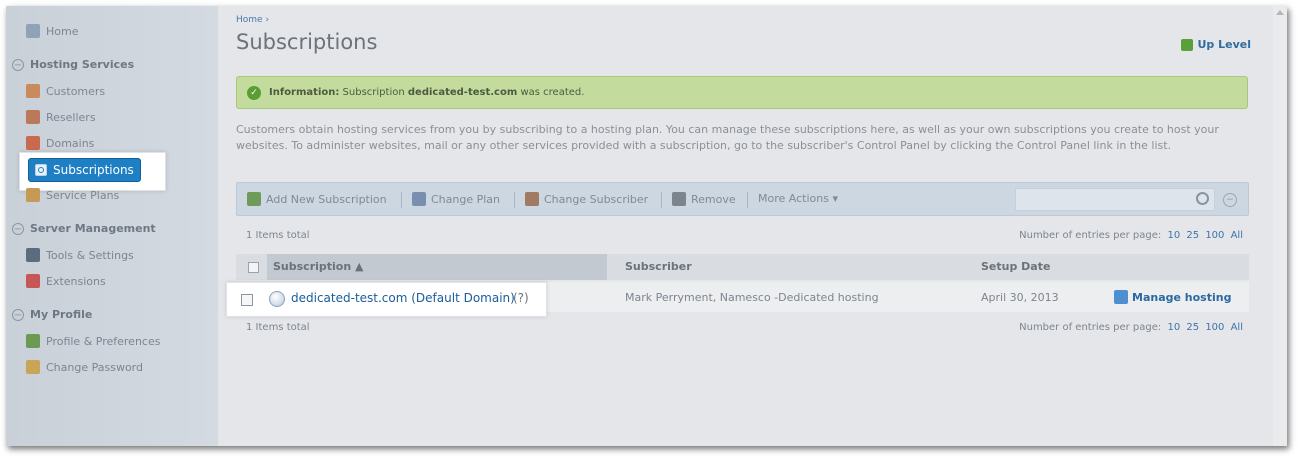 Image resolution: width=1310 pixels, height=468 pixels. Describe the element at coordinates (466, 199) in the screenshot. I see `button-label: Change Plan` at that location.